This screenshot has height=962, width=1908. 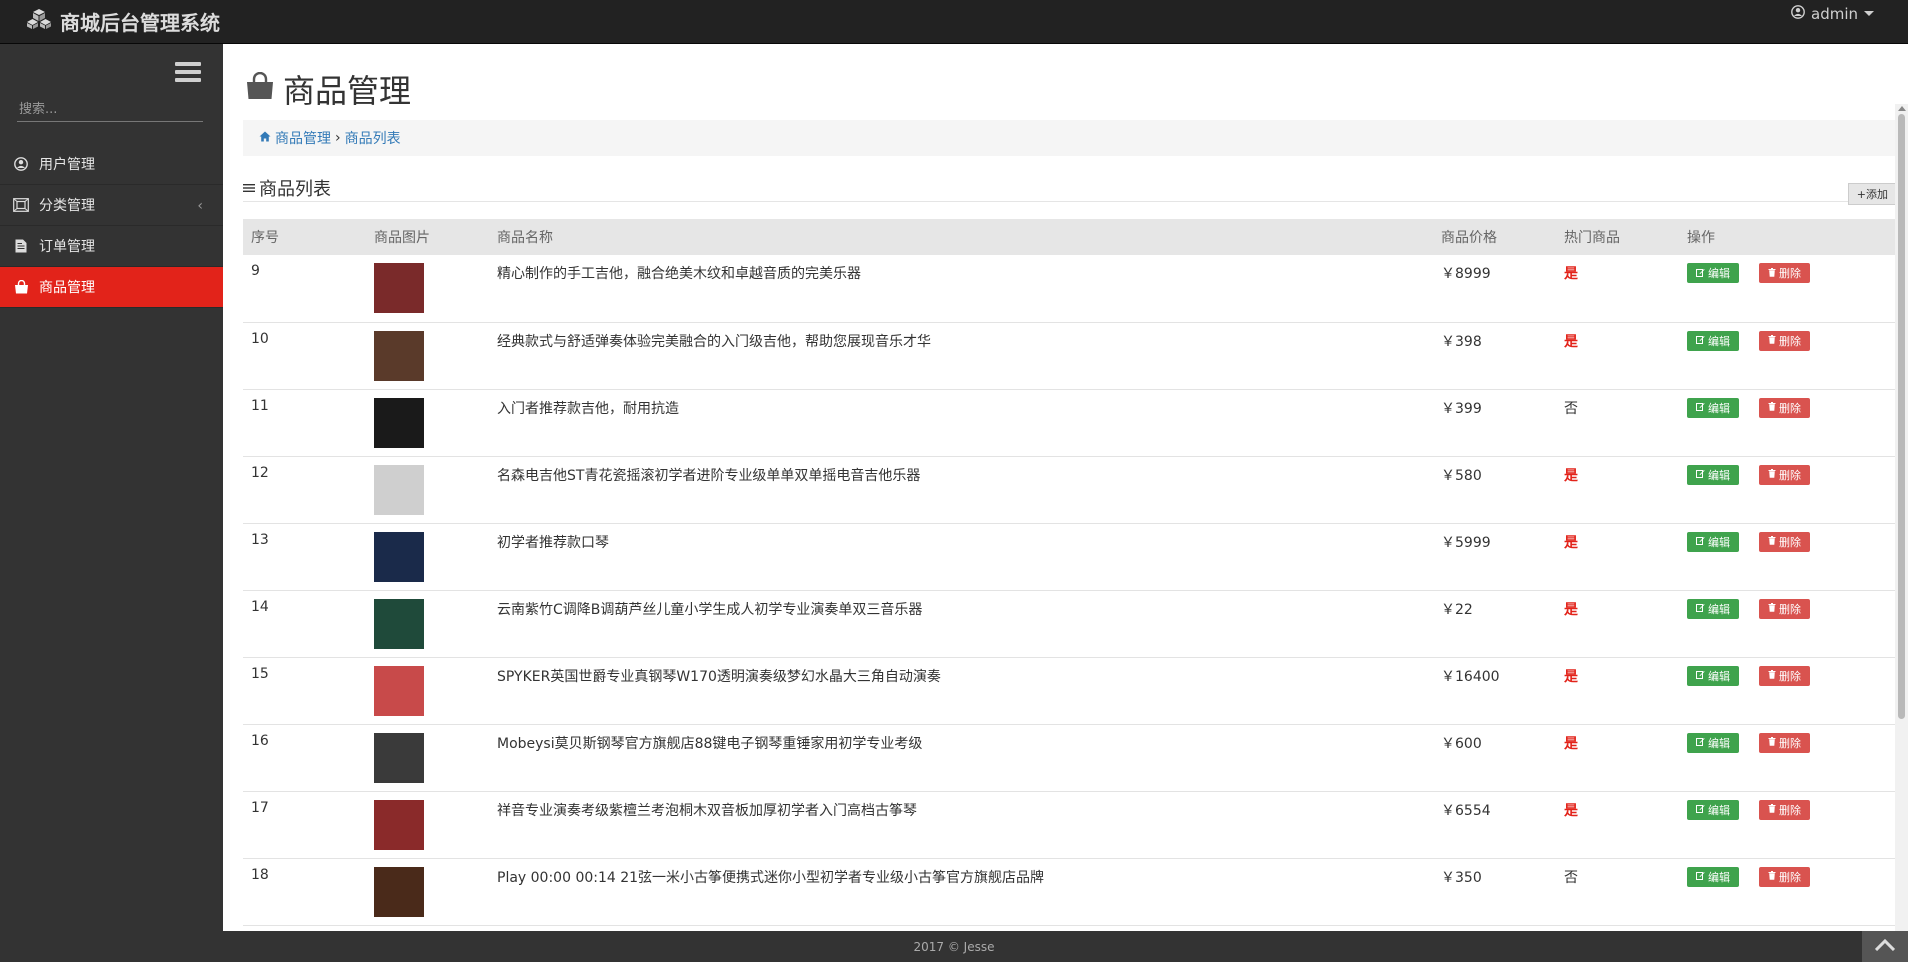 I want to click on header-image: 商品图片, so click(x=402, y=238).